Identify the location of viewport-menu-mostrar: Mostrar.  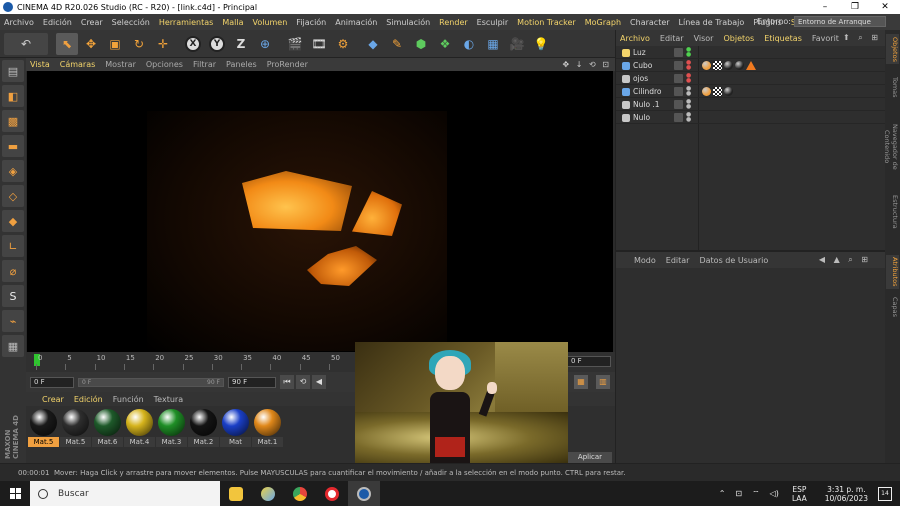
(120, 64).